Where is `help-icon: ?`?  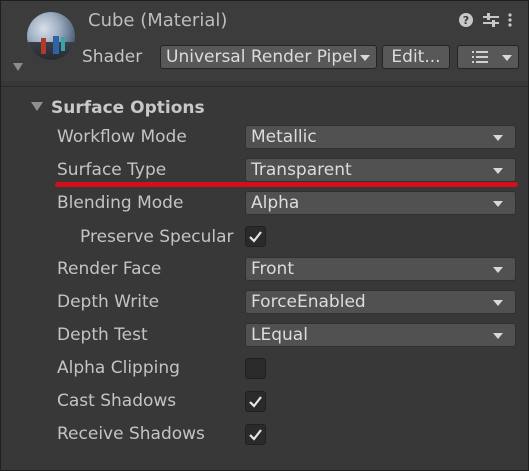
help-icon: ? is located at coordinates (466, 22).